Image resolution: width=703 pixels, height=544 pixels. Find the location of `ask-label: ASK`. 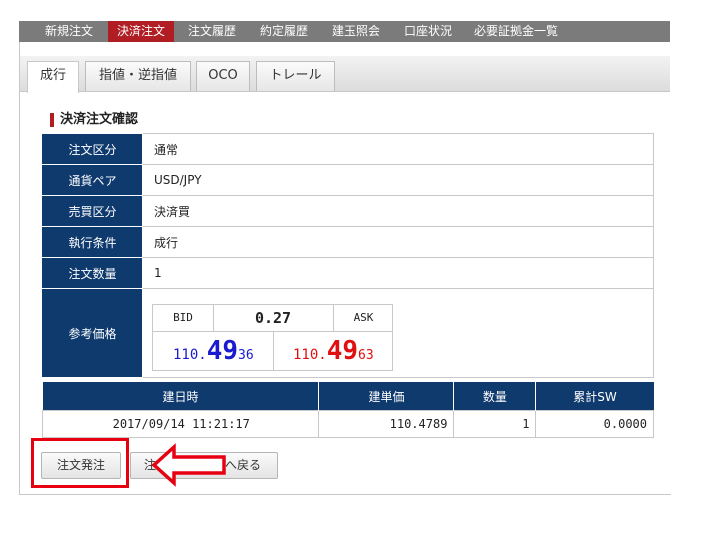

ask-label: ASK is located at coordinates (363, 318).